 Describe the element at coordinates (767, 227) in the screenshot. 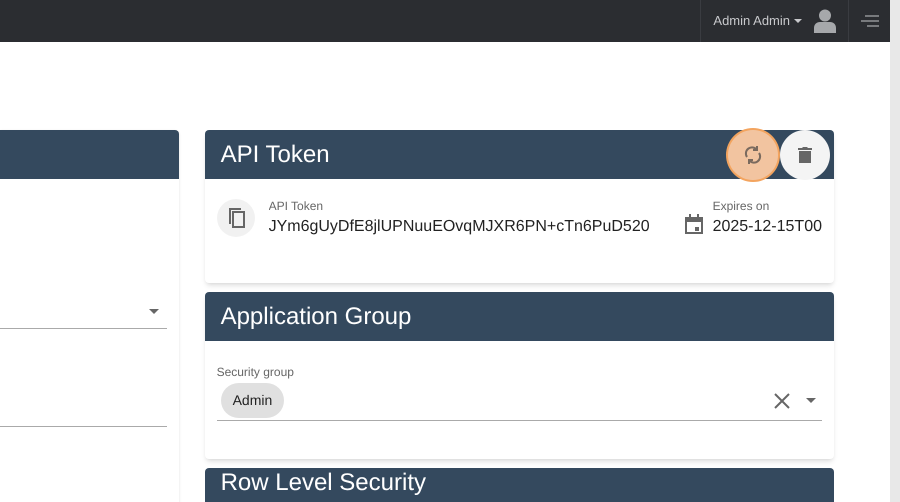

I see `date-field: 2025-12-15T00` at that location.